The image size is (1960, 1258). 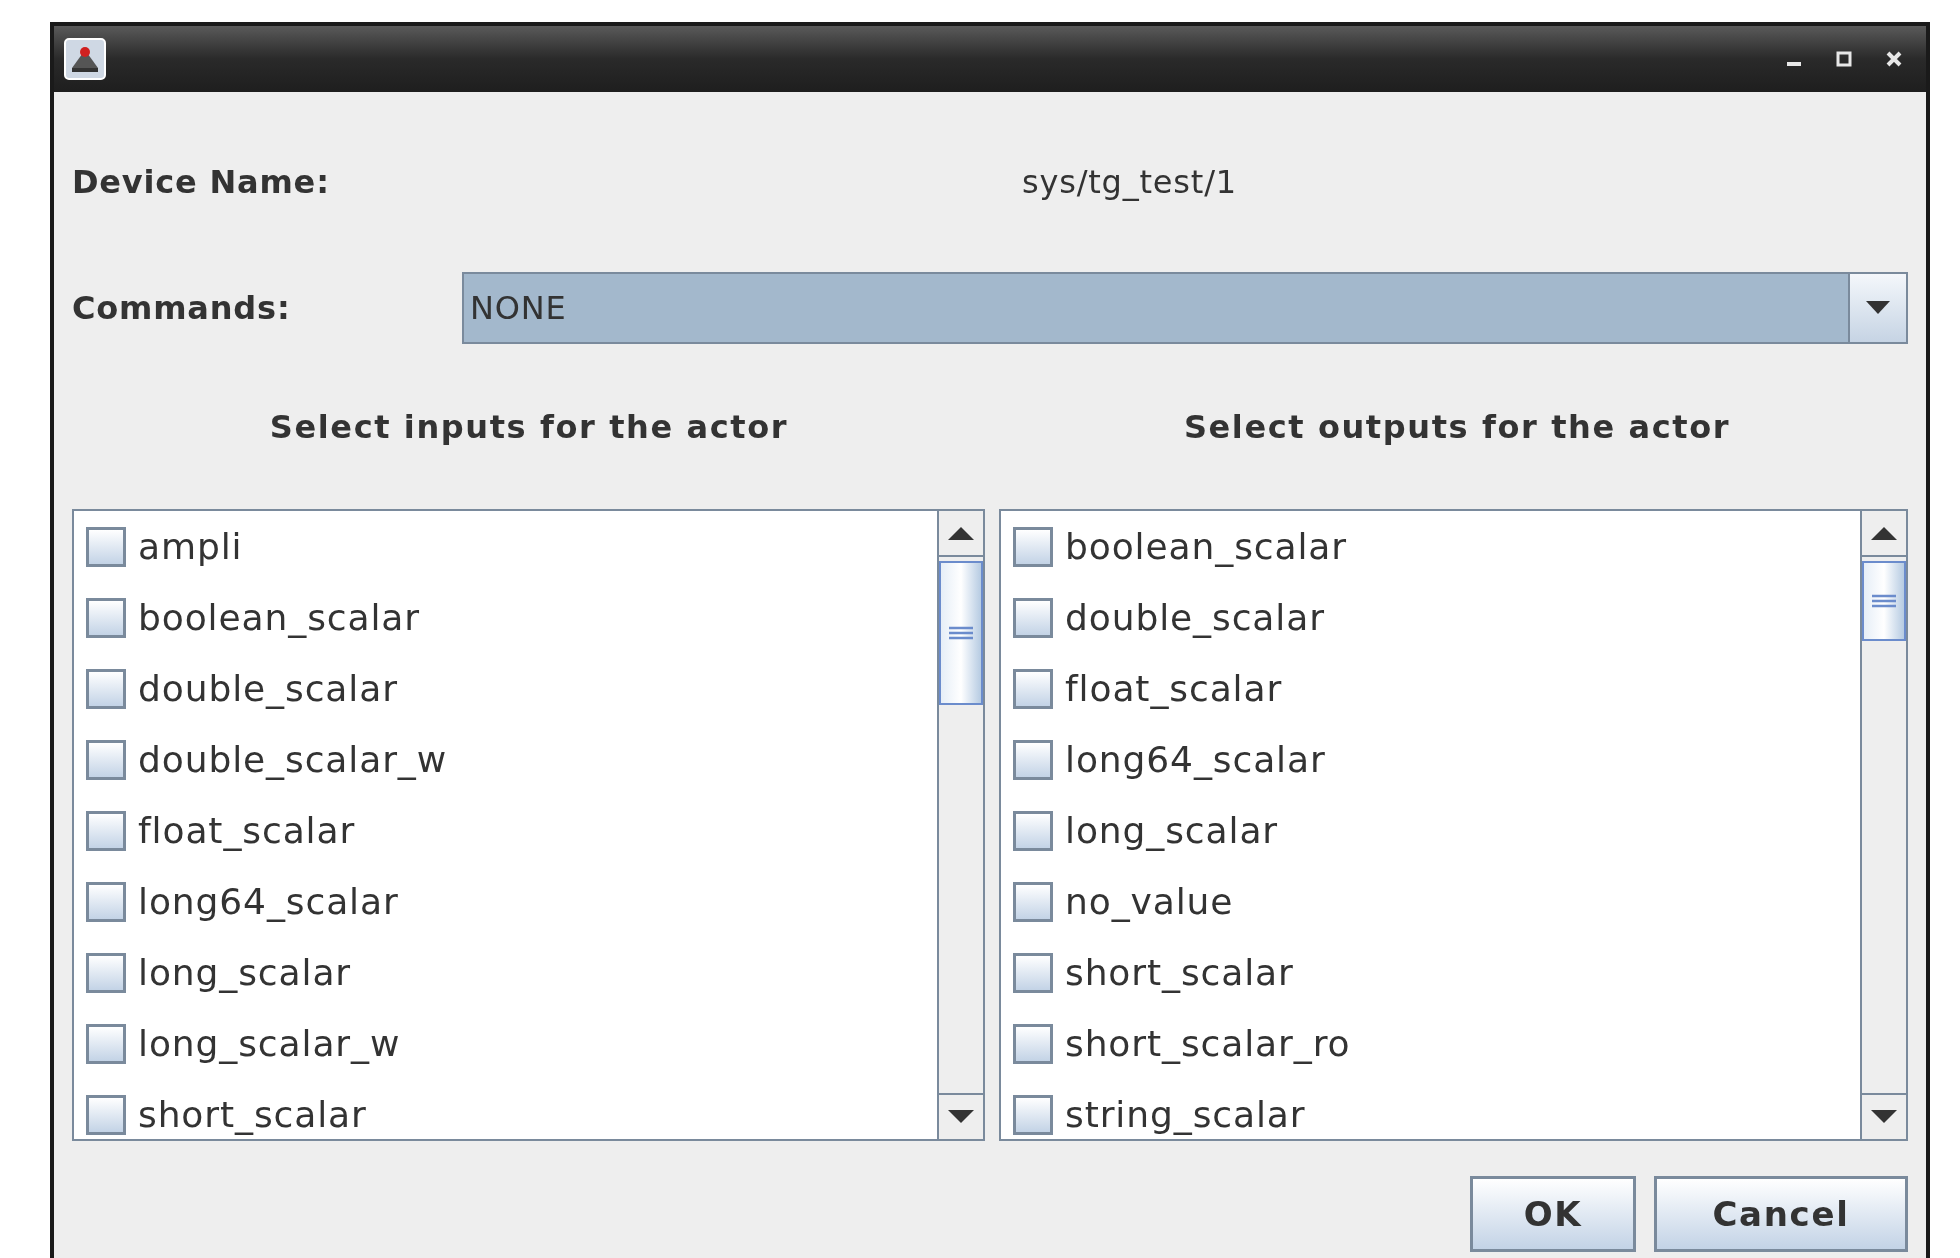 I want to click on close-icon, so click(x=1894, y=59).